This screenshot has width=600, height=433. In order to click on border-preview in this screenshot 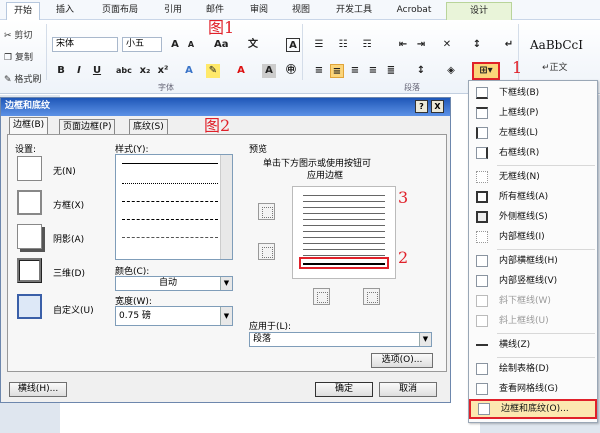, I will do `click(344, 232)`.